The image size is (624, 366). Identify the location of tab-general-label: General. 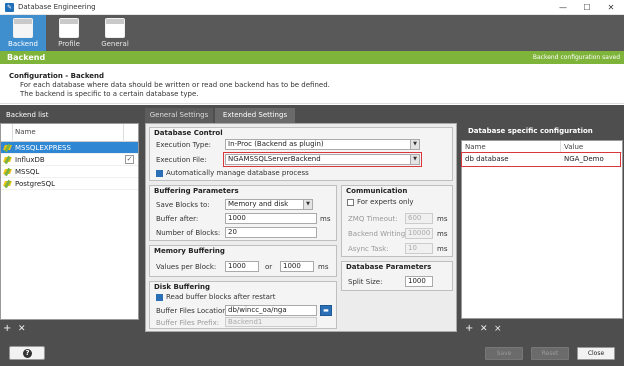
(115, 44).